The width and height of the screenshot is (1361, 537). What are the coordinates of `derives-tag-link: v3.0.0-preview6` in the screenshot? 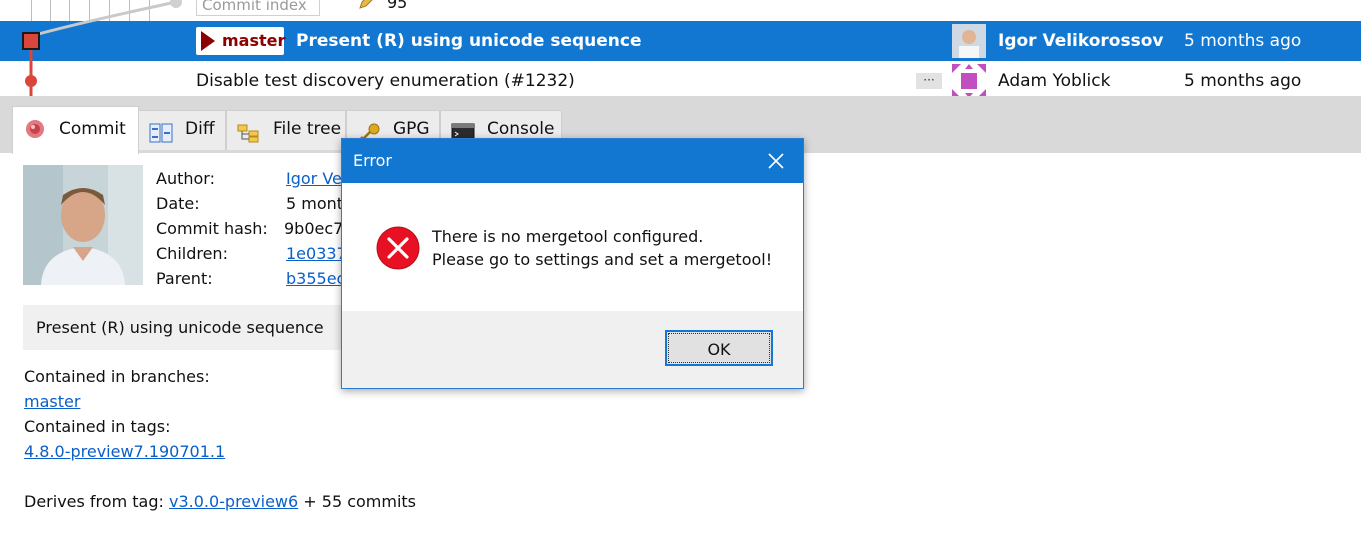 It's located at (233, 501).